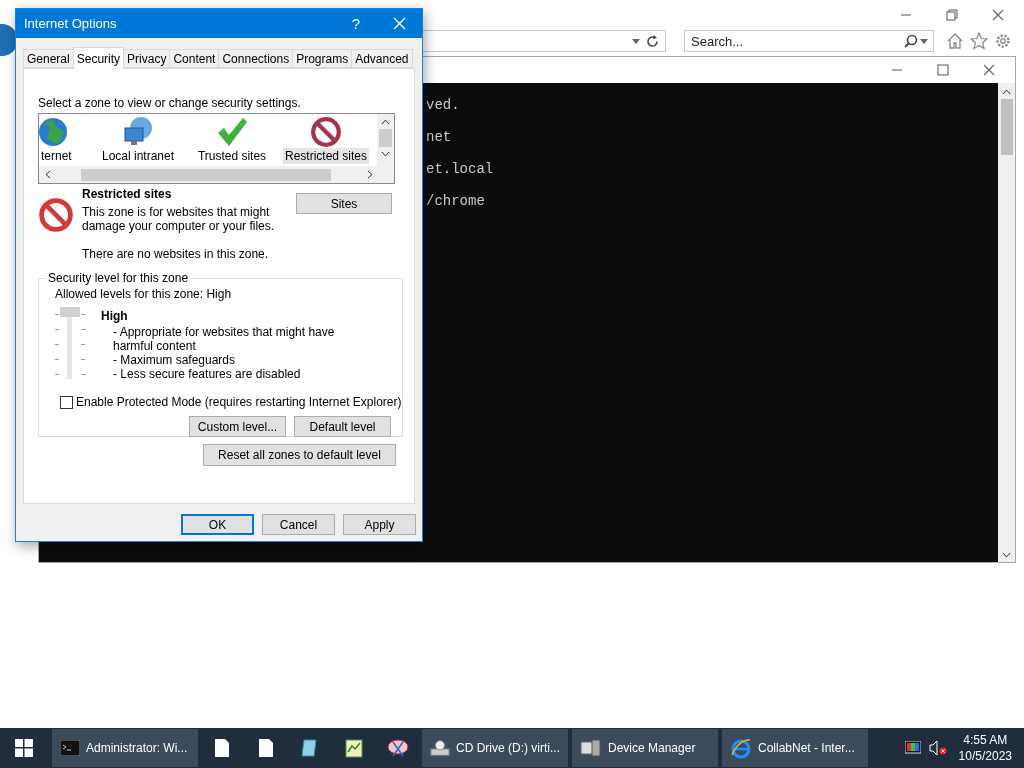 The height and width of the screenshot is (768, 1024). I want to click on level-detail: - Less secure features are disabled, so click(207, 374).